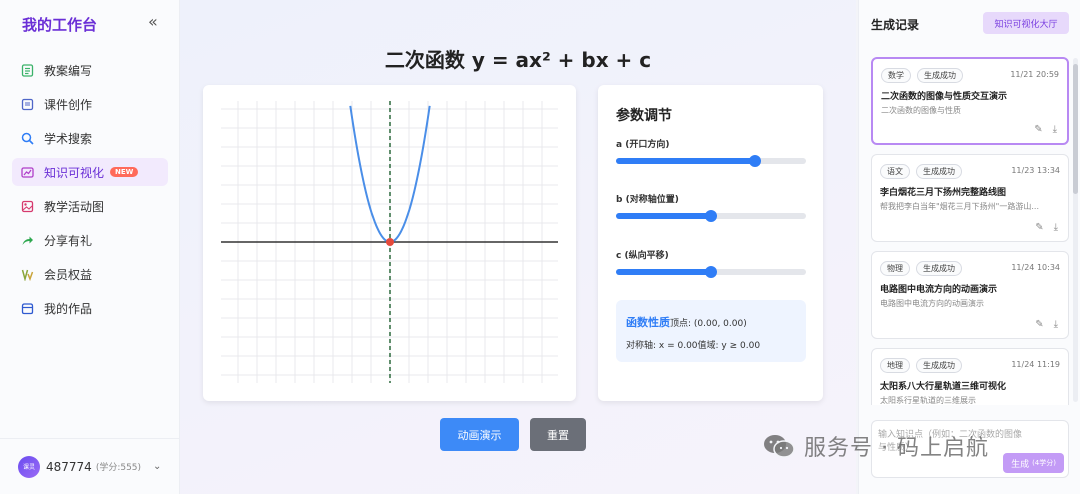 The width and height of the screenshot is (1080, 494). I want to click on record-desc: 电路图中电流方向的动画演示, so click(932, 303).